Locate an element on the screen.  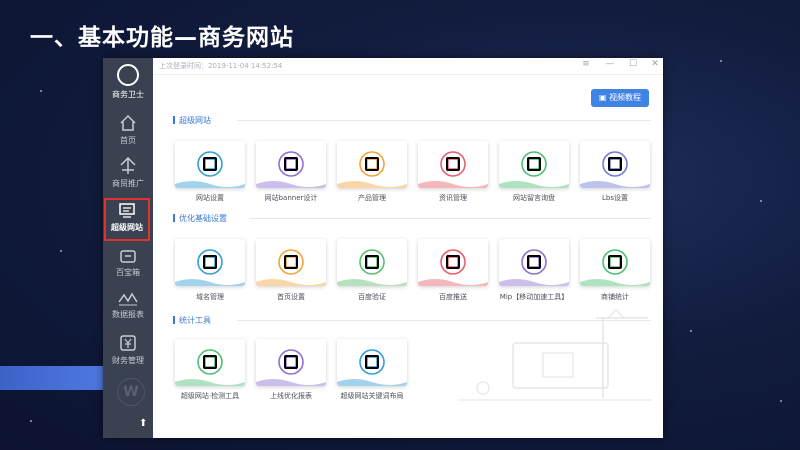
watermark-logo: W is located at coordinates (131, 392).